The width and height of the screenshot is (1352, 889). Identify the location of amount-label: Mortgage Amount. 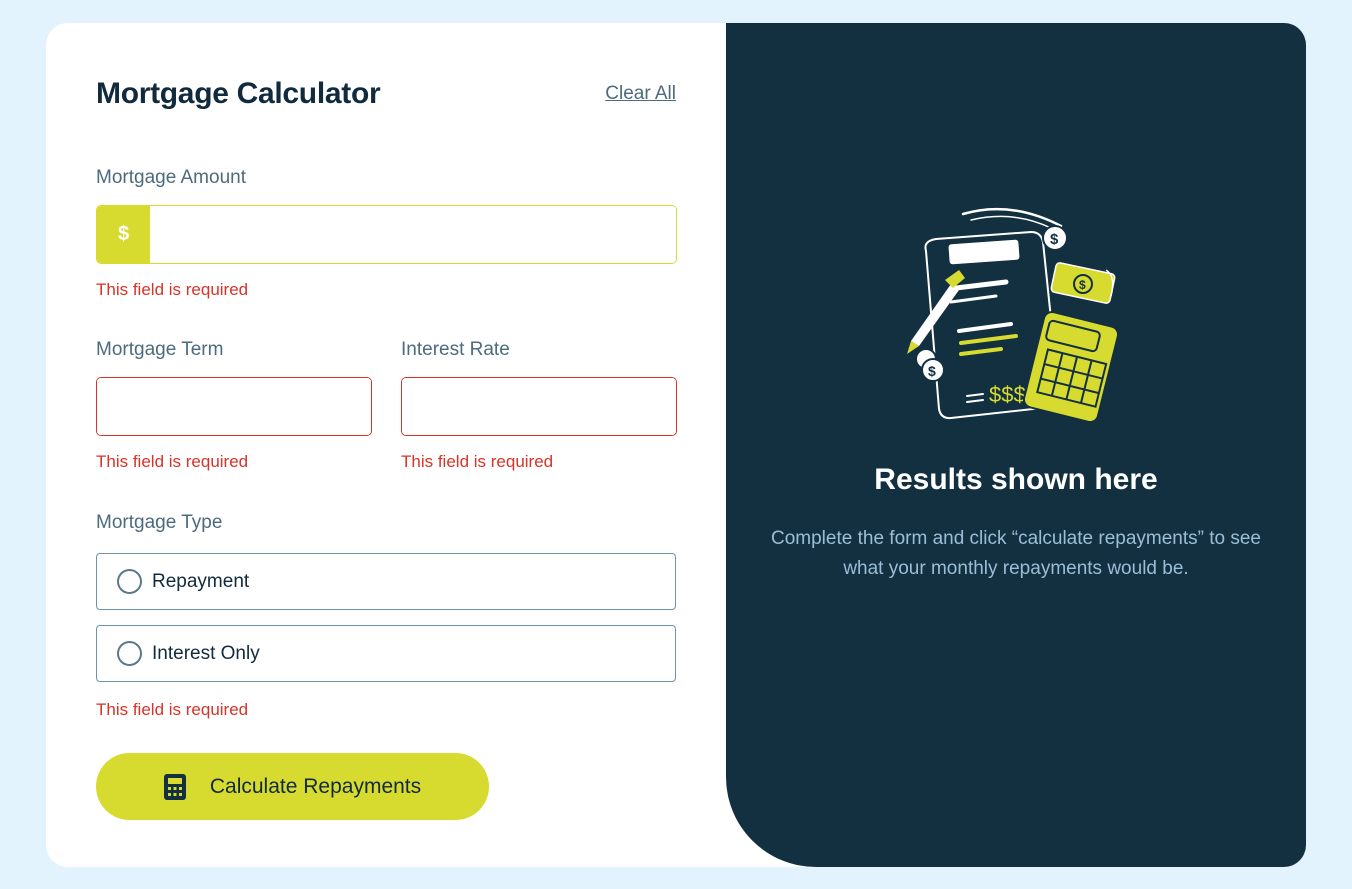
(171, 177).